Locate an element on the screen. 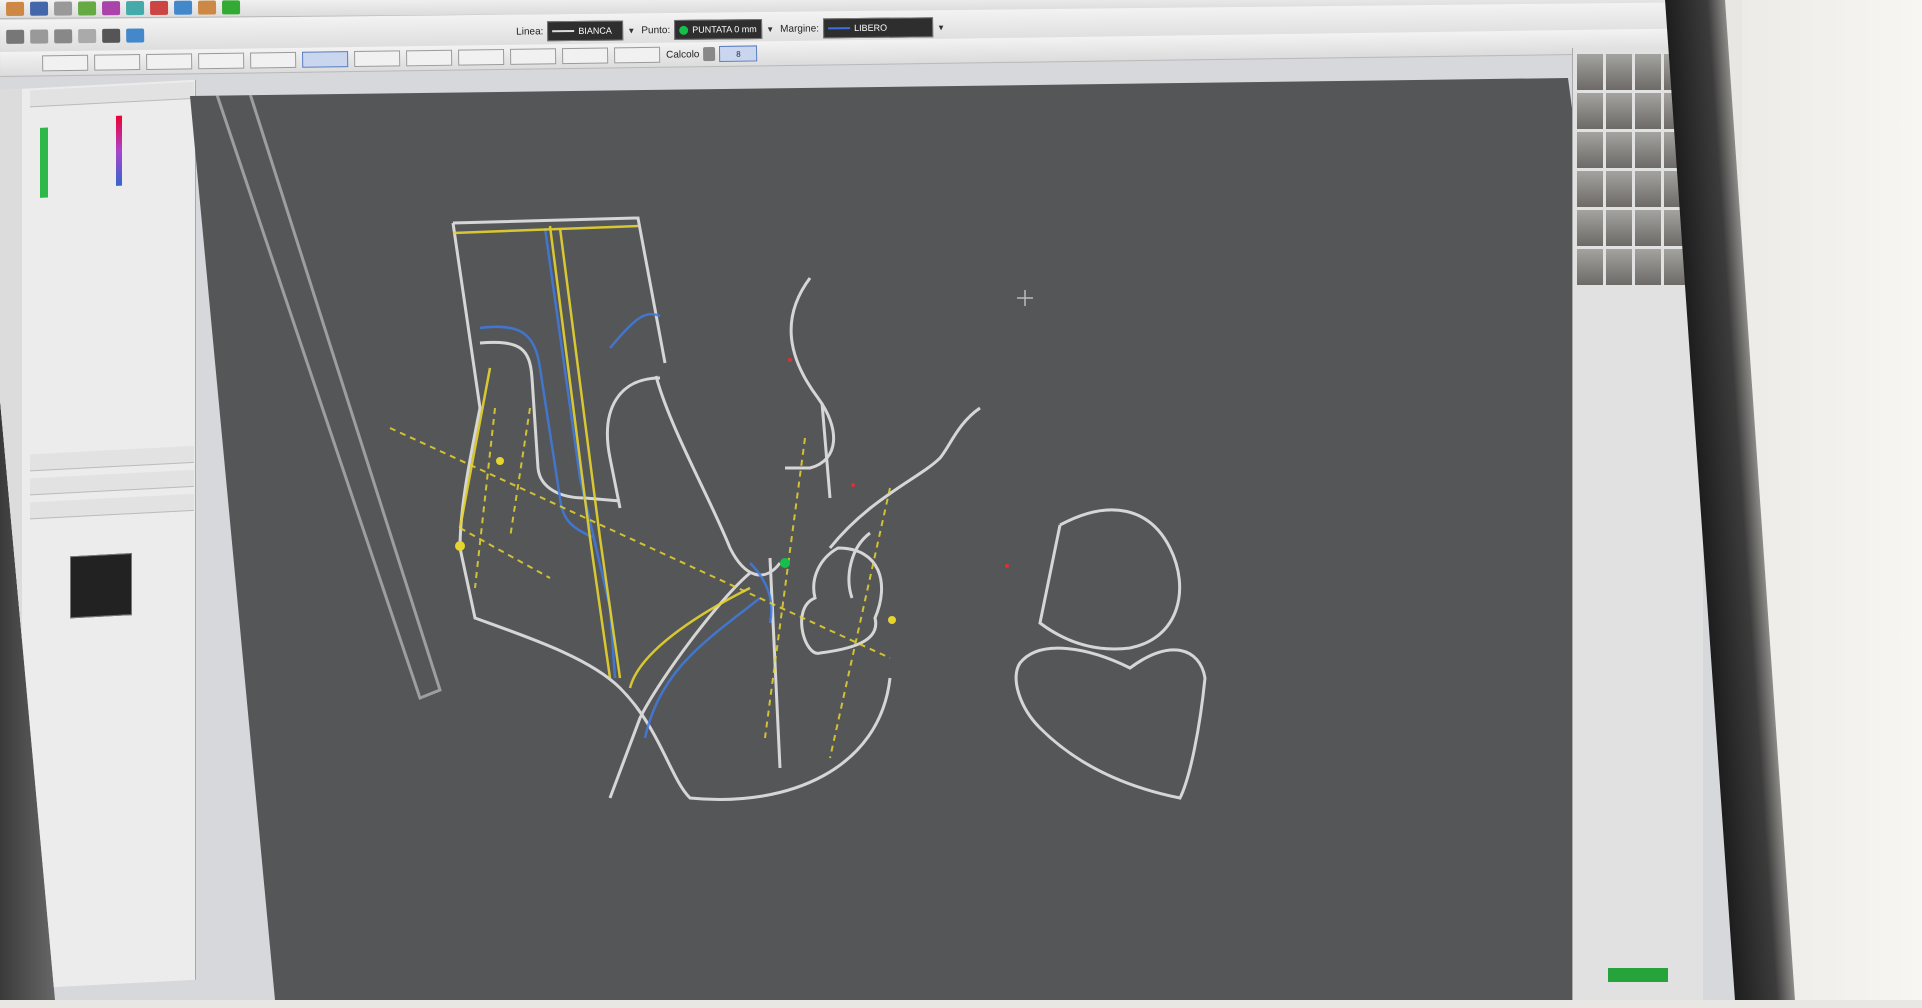 Image resolution: width=1922 pixels, height=1008 pixels. margin-sample-icon is located at coordinates (839, 28).